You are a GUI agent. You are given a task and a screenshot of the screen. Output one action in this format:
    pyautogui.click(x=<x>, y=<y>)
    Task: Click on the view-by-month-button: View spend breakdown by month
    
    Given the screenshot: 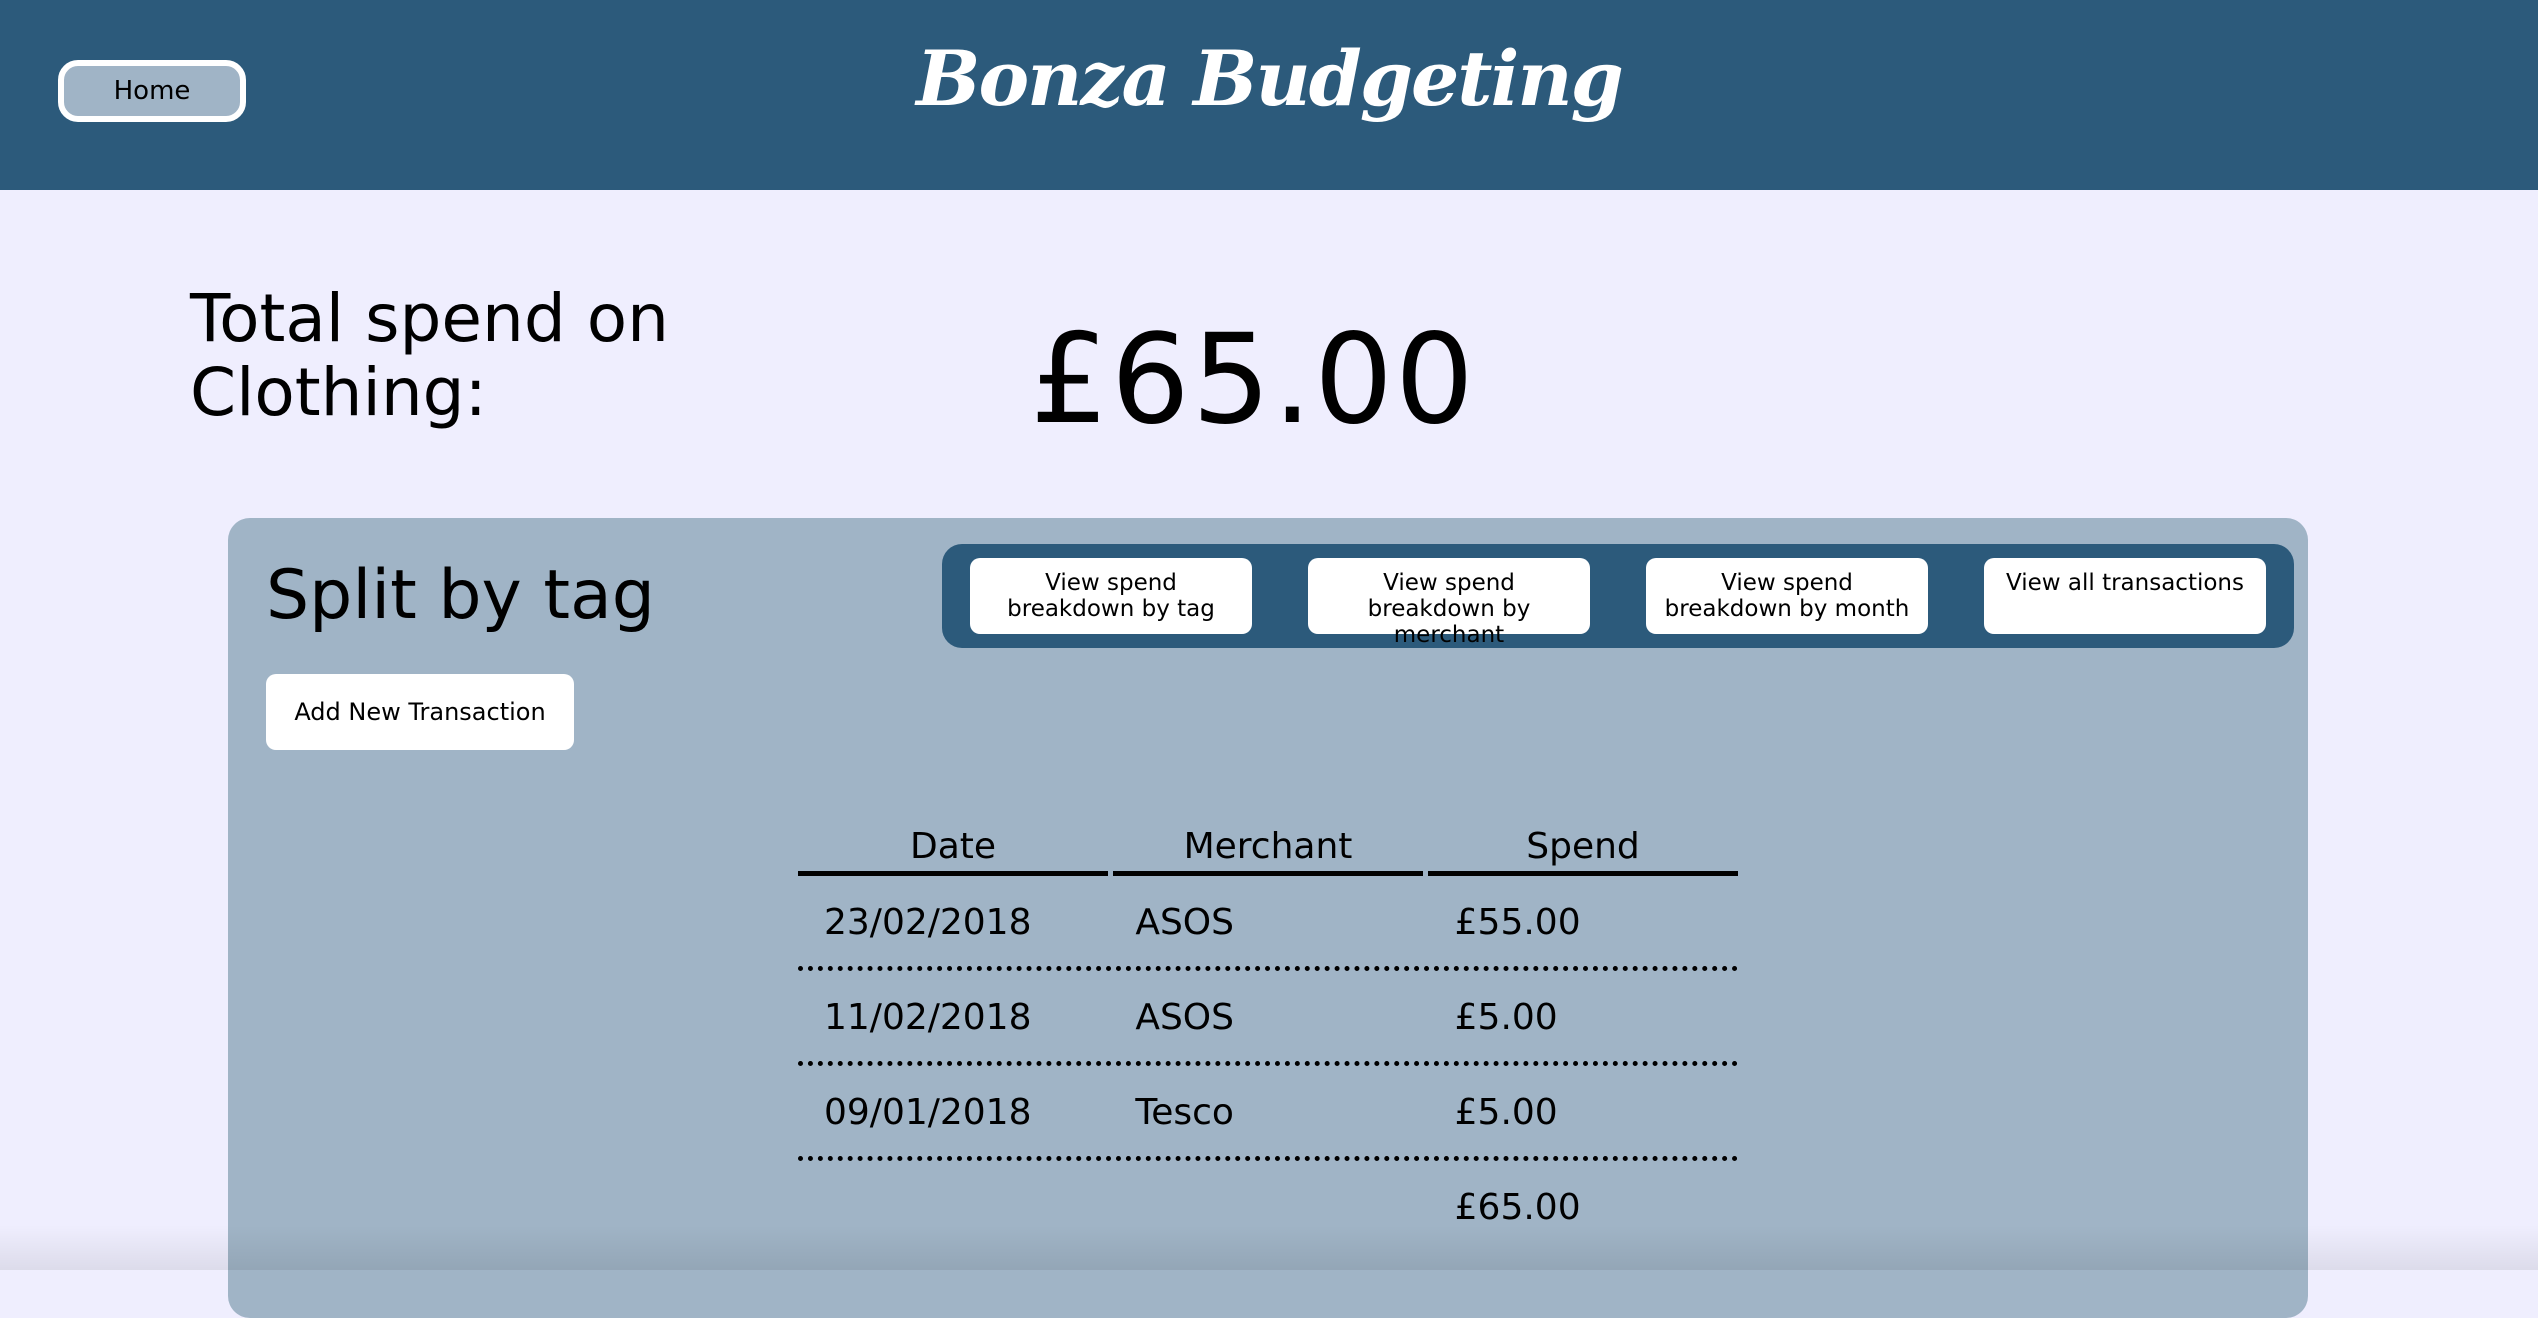 What is the action you would take?
    pyautogui.click(x=1787, y=596)
    